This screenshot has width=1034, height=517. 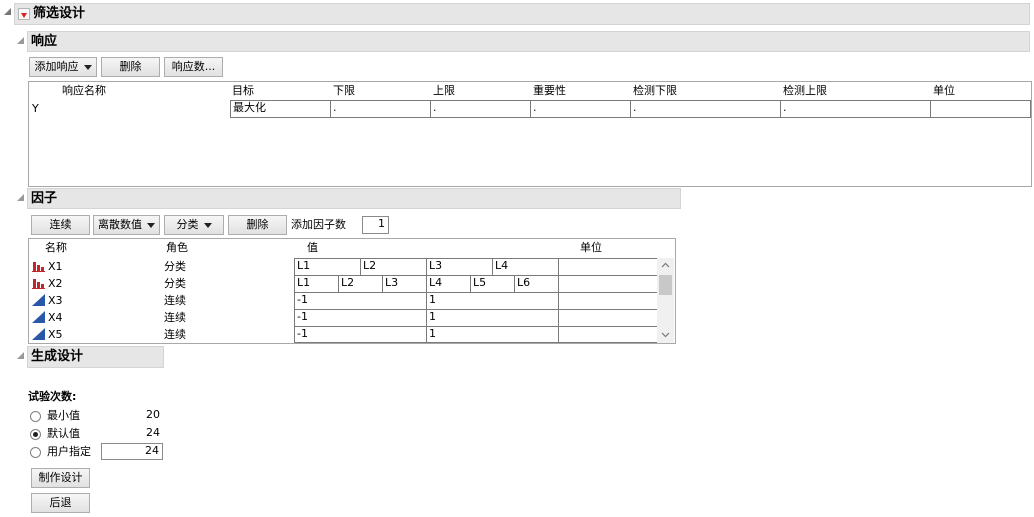 I want to click on column-header: 检测上限, so click(x=805, y=90).